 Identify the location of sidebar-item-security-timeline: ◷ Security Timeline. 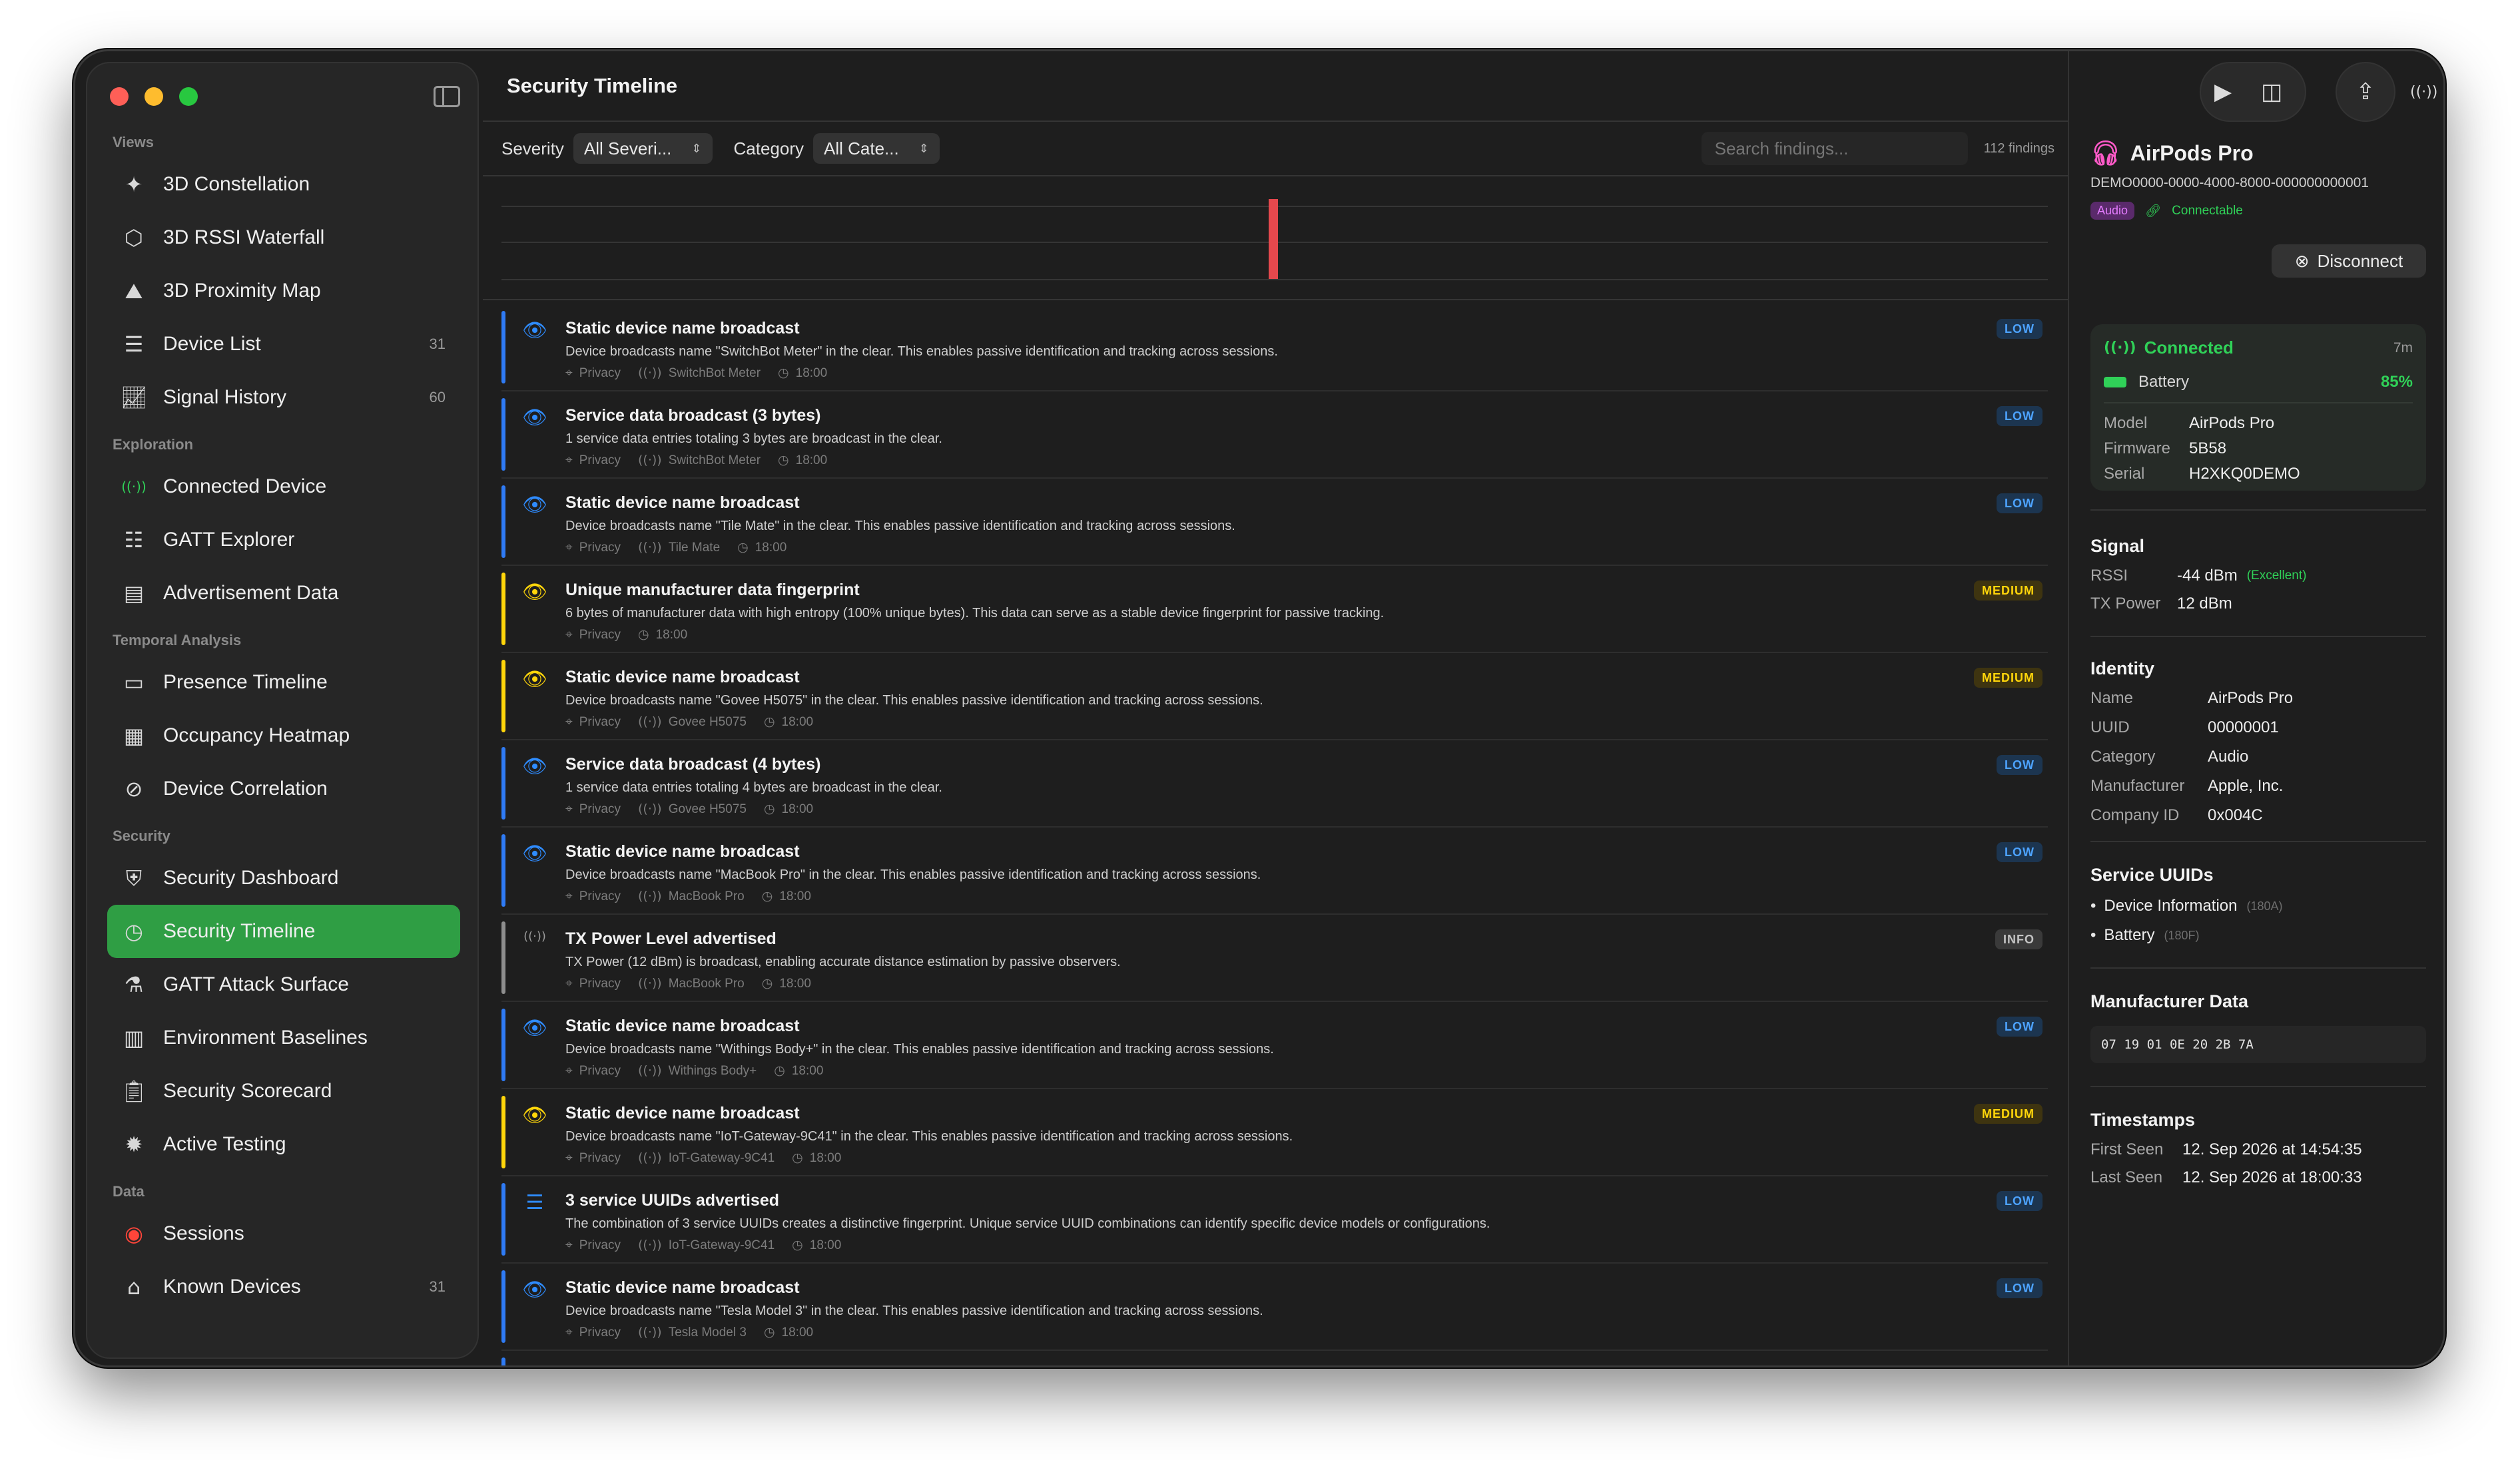
(283, 931).